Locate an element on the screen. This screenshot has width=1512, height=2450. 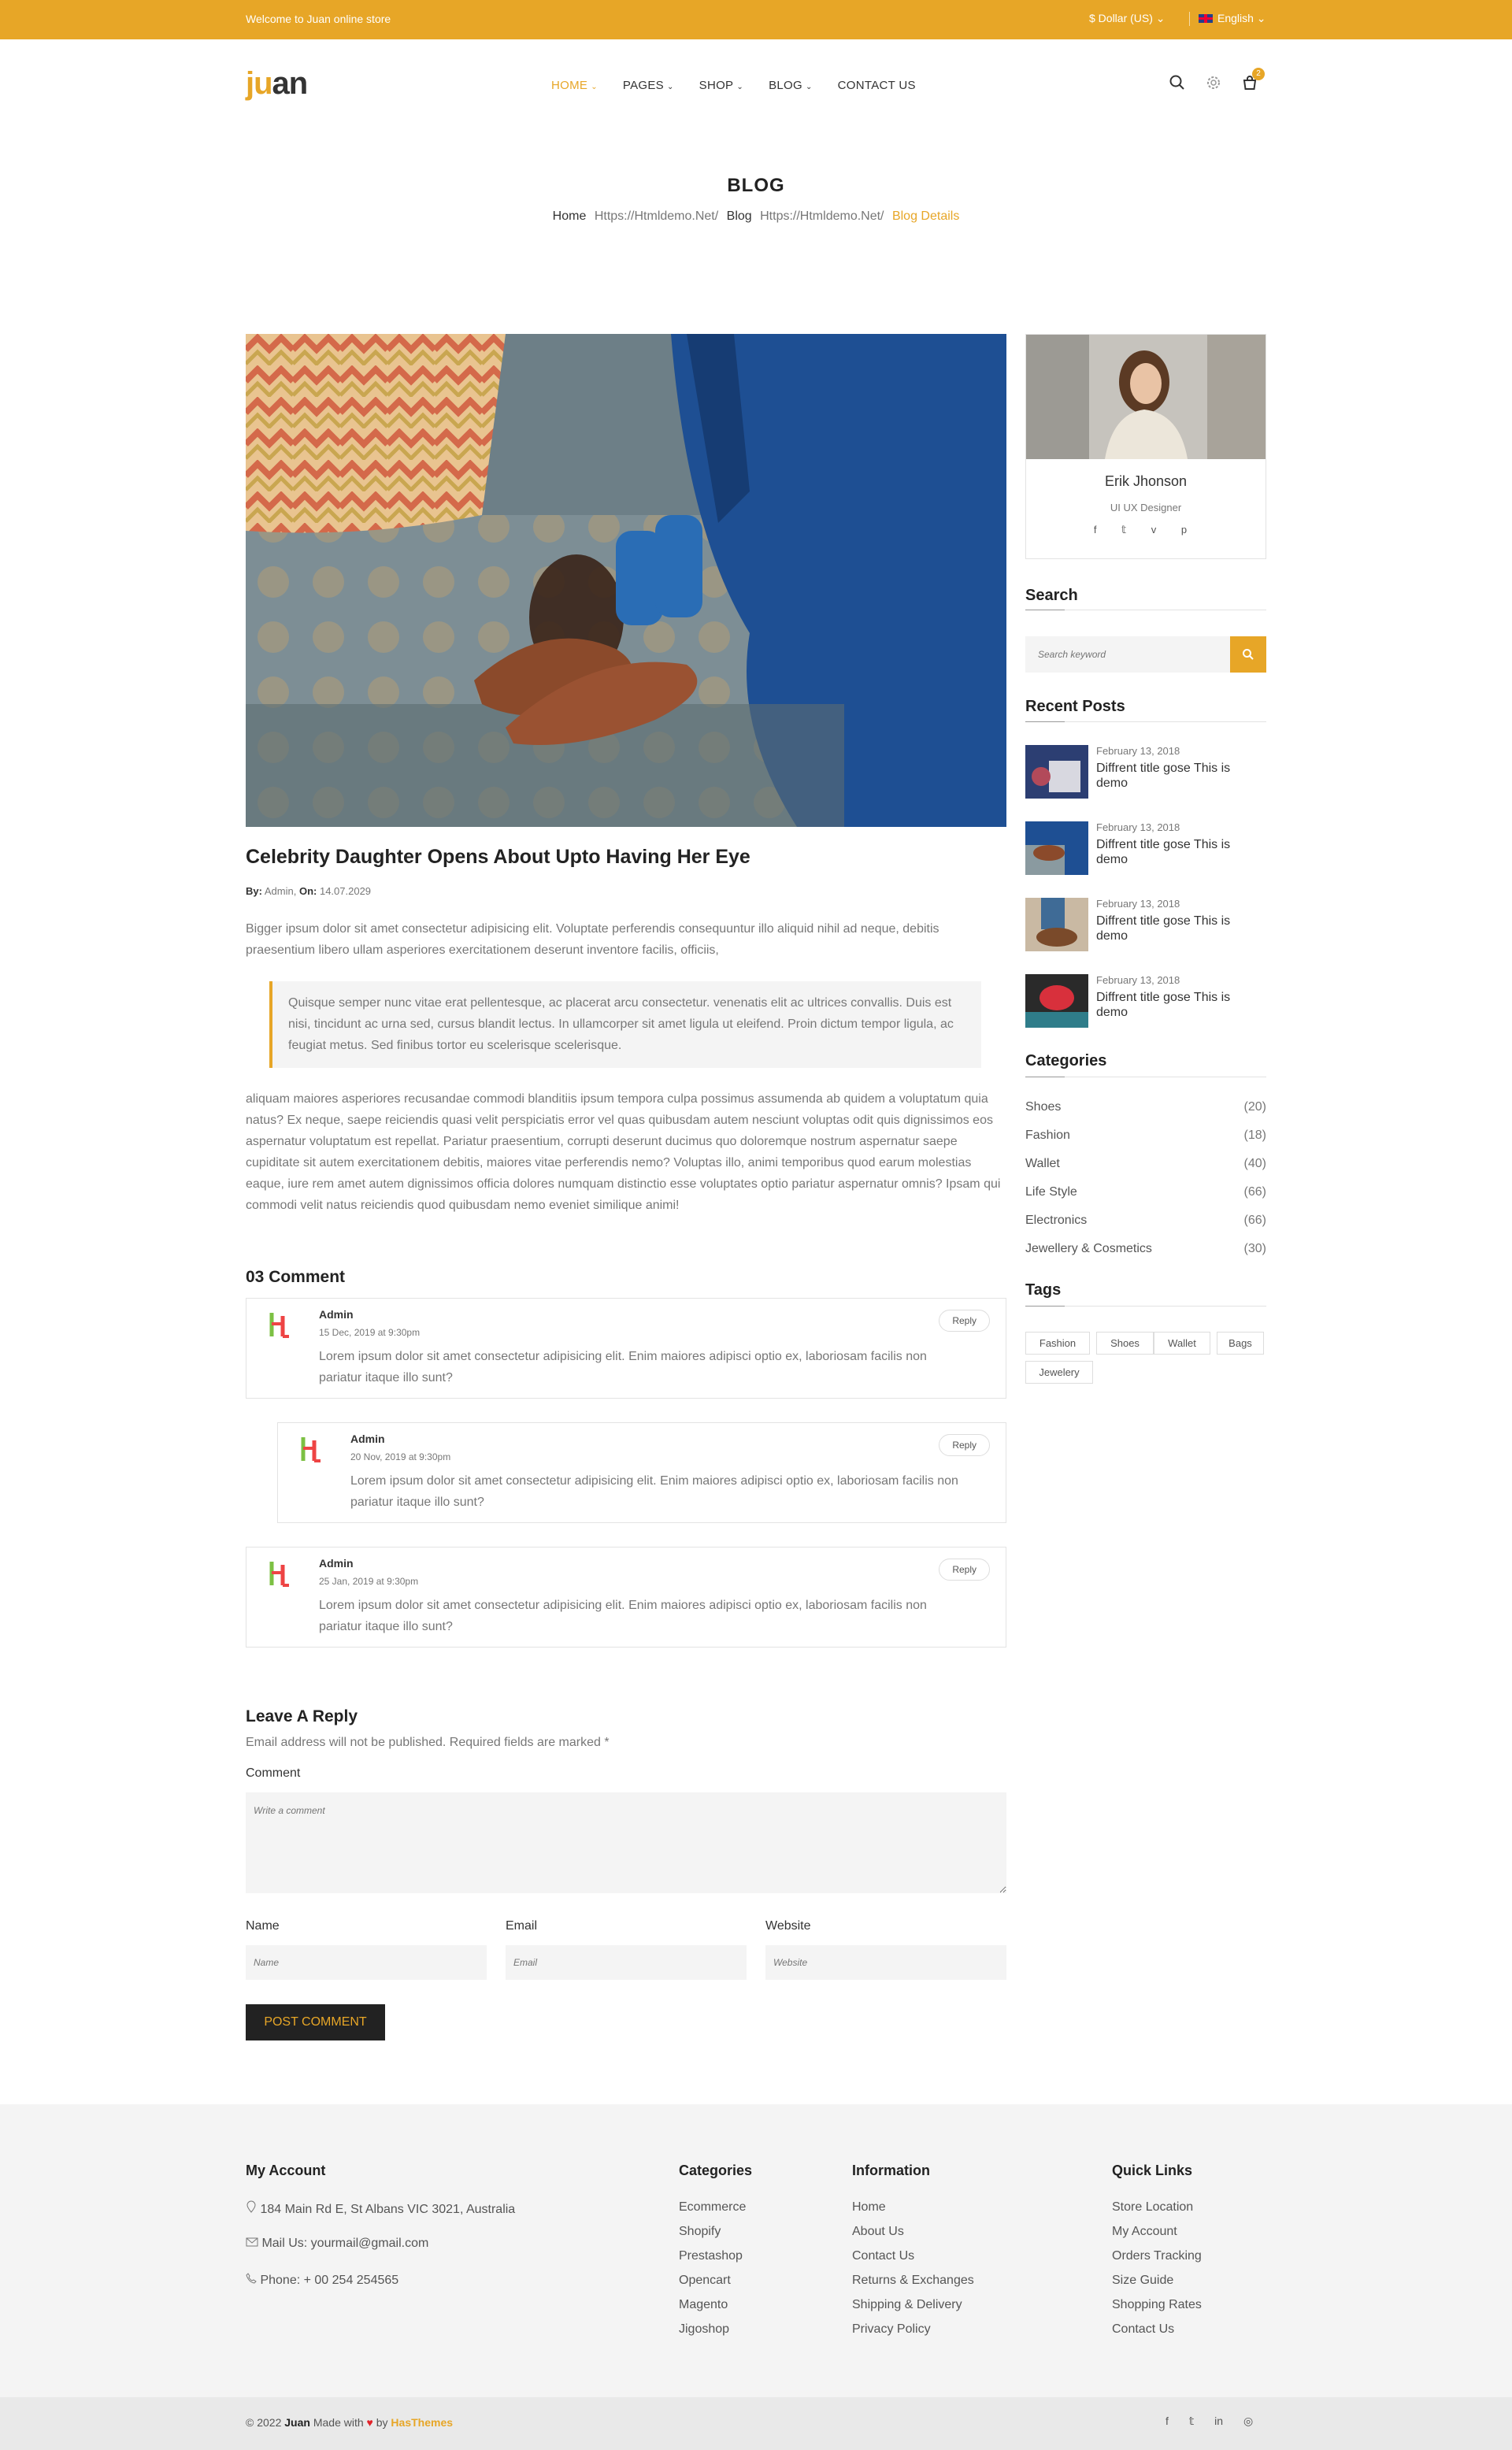
website-input is located at coordinates (885, 1962).